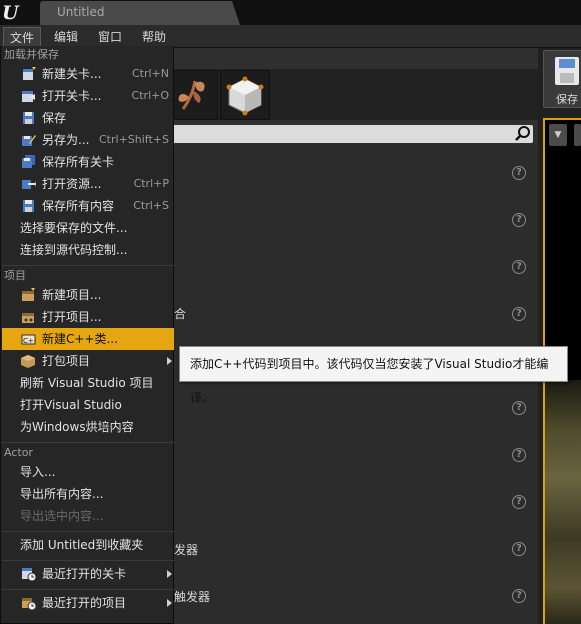  What do you see at coordinates (29, 73) in the screenshot?
I see `new-level-icon` at bounding box center [29, 73].